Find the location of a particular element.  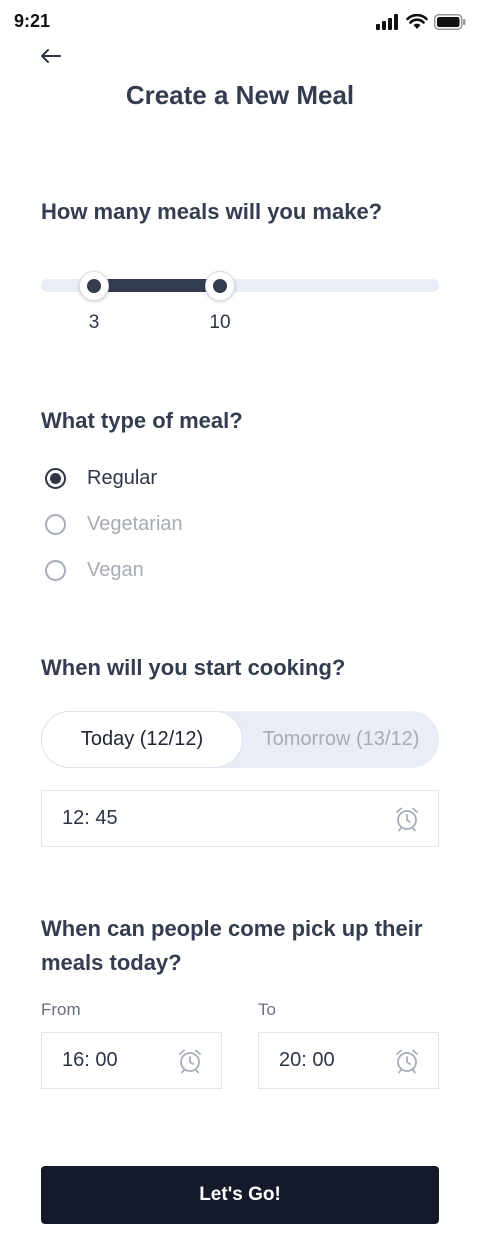

cooking-time-field: 12: 45 is located at coordinates (240, 818).